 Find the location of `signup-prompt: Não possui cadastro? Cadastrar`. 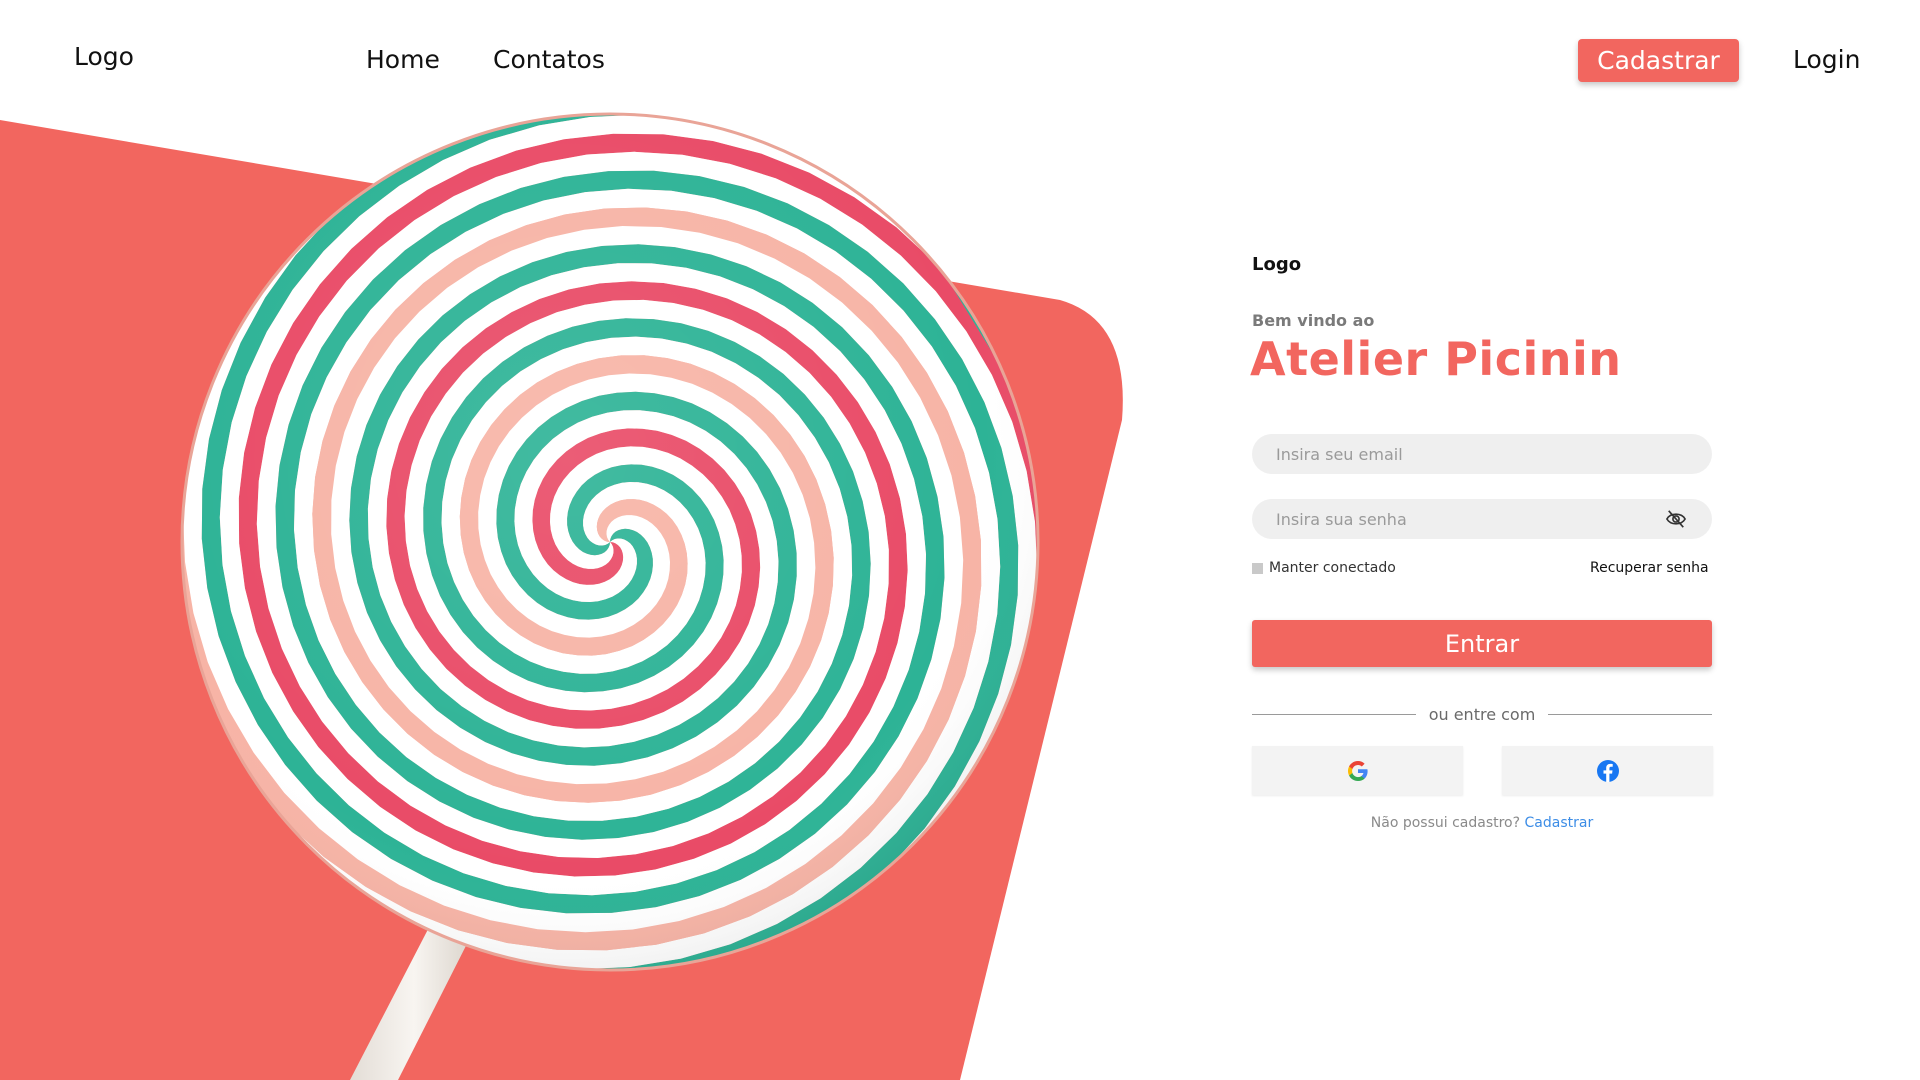

signup-prompt: Não possui cadastro? Cadastrar is located at coordinates (1482, 823).